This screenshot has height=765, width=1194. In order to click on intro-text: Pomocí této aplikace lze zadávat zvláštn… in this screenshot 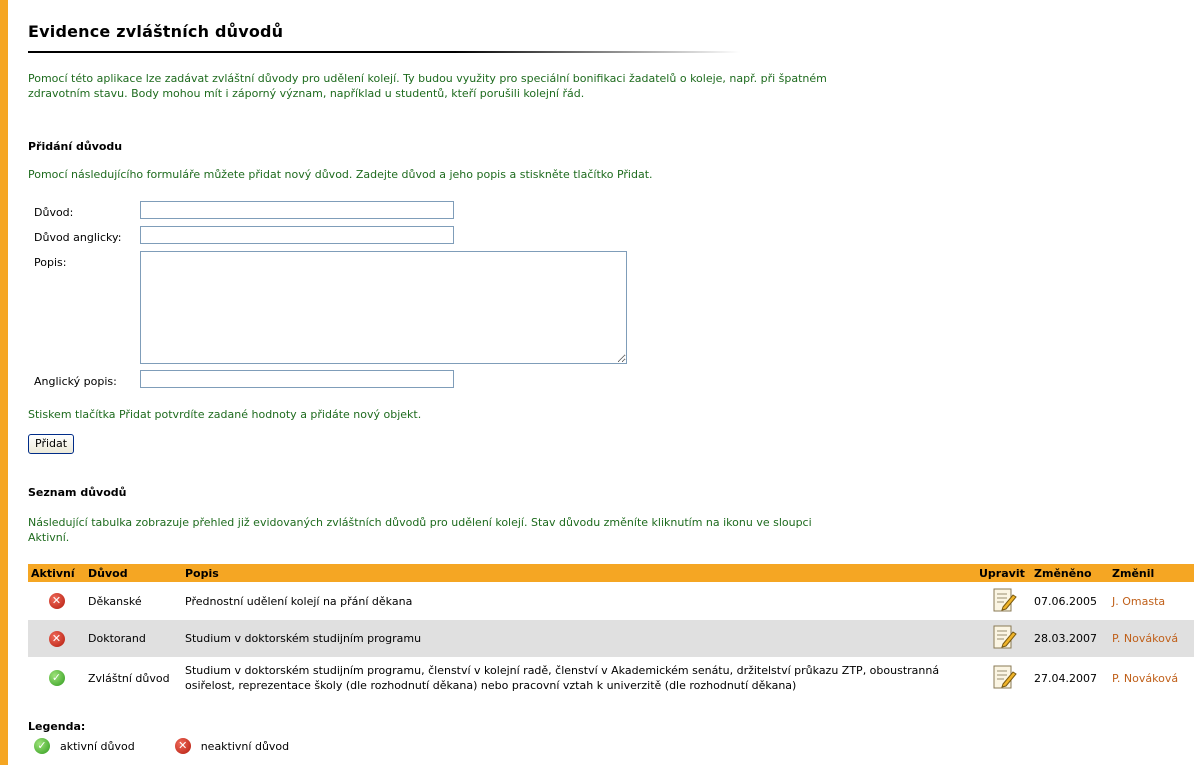, I will do `click(427, 86)`.